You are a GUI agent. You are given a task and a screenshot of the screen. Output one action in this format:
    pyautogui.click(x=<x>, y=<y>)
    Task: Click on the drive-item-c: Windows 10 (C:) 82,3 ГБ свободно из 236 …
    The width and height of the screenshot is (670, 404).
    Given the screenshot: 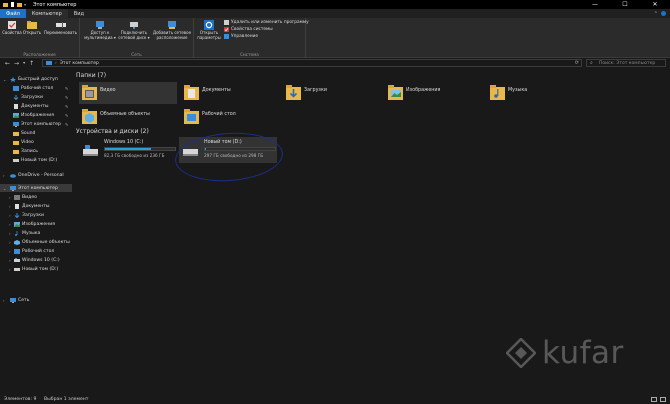 What is the action you would take?
    pyautogui.click(x=128, y=150)
    